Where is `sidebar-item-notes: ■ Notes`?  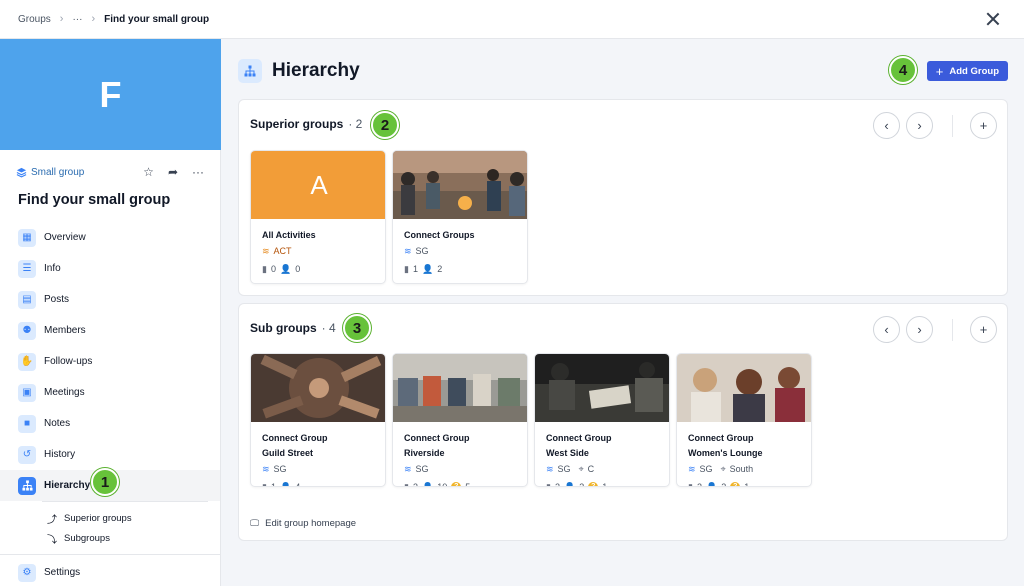 sidebar-item-notes: ■ Notes is located at coordinates (110, 423).